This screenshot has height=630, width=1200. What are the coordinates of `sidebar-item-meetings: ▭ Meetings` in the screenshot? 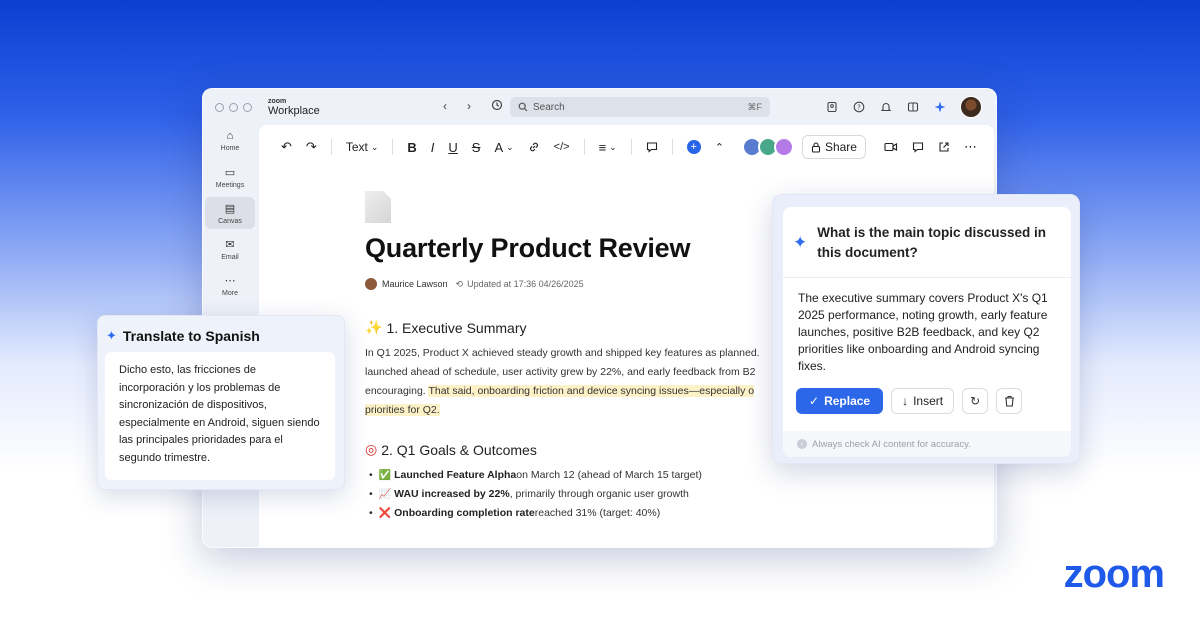 It's located at (230, 177).